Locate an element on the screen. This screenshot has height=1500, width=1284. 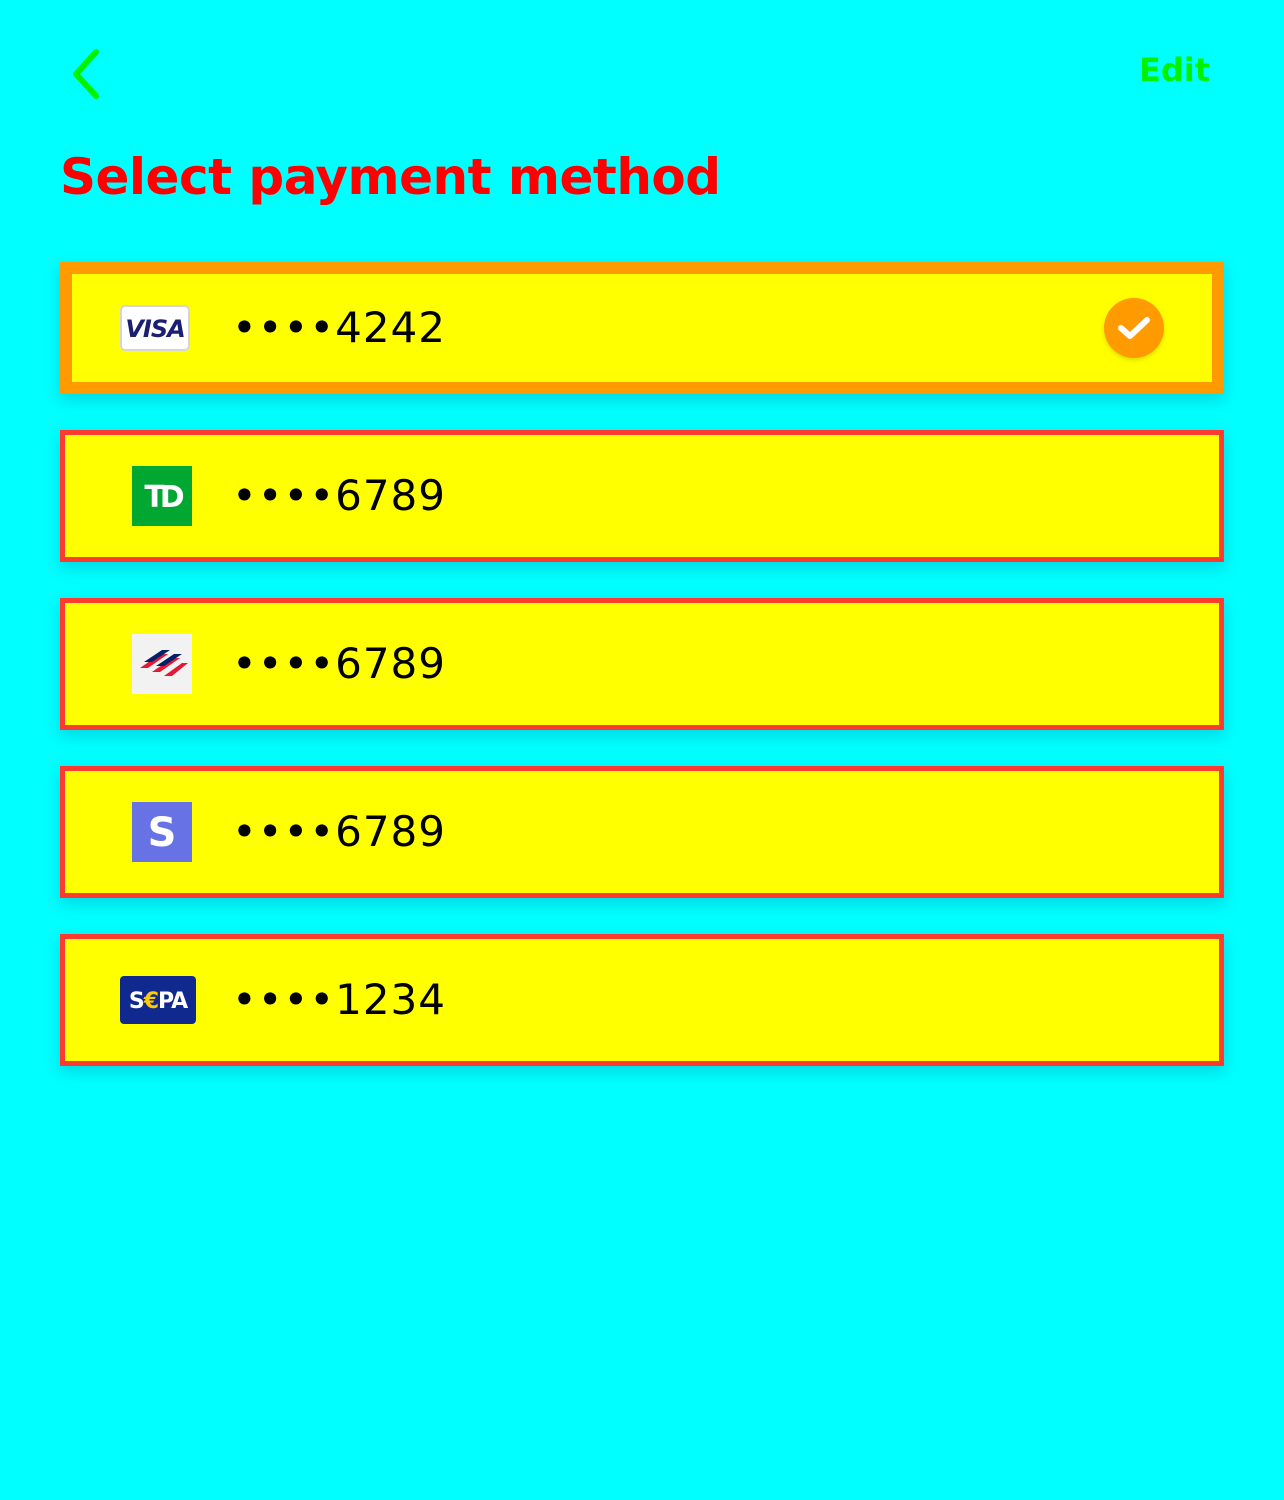
svg-text: VISA is located at coordinates (154, 329).